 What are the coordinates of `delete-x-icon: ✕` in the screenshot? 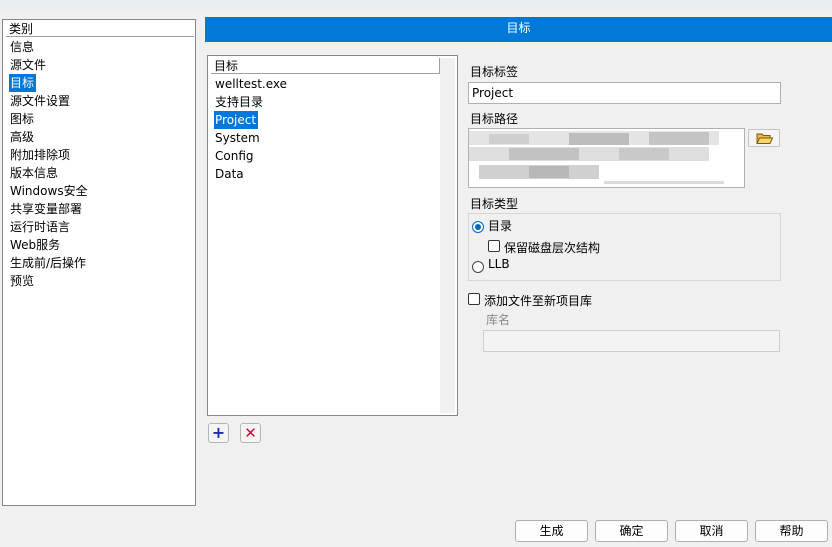 It's located at (250, 433).